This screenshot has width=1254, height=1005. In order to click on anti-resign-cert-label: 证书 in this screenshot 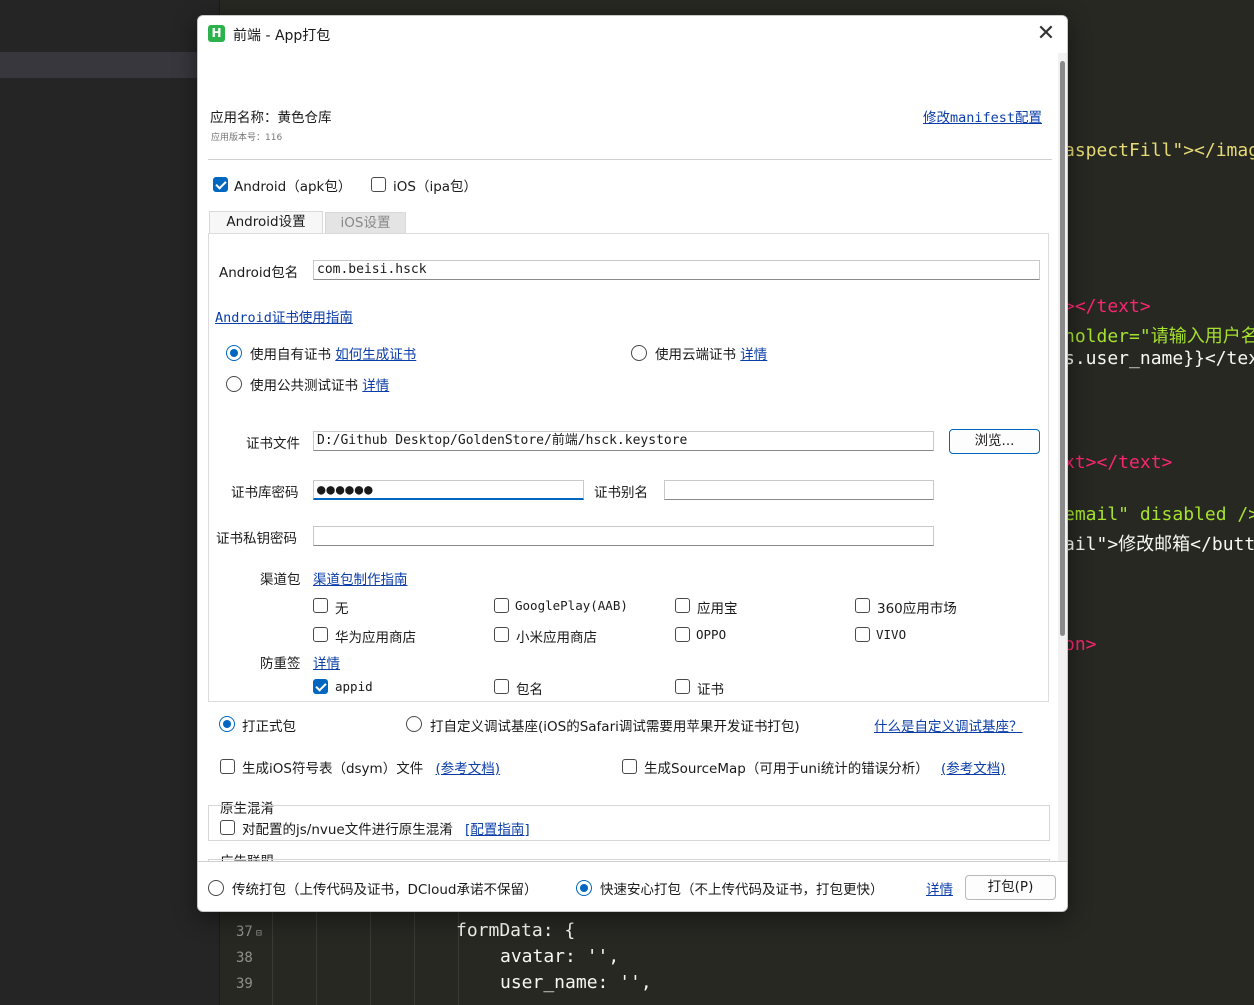, I will do `click(710, 690)`.